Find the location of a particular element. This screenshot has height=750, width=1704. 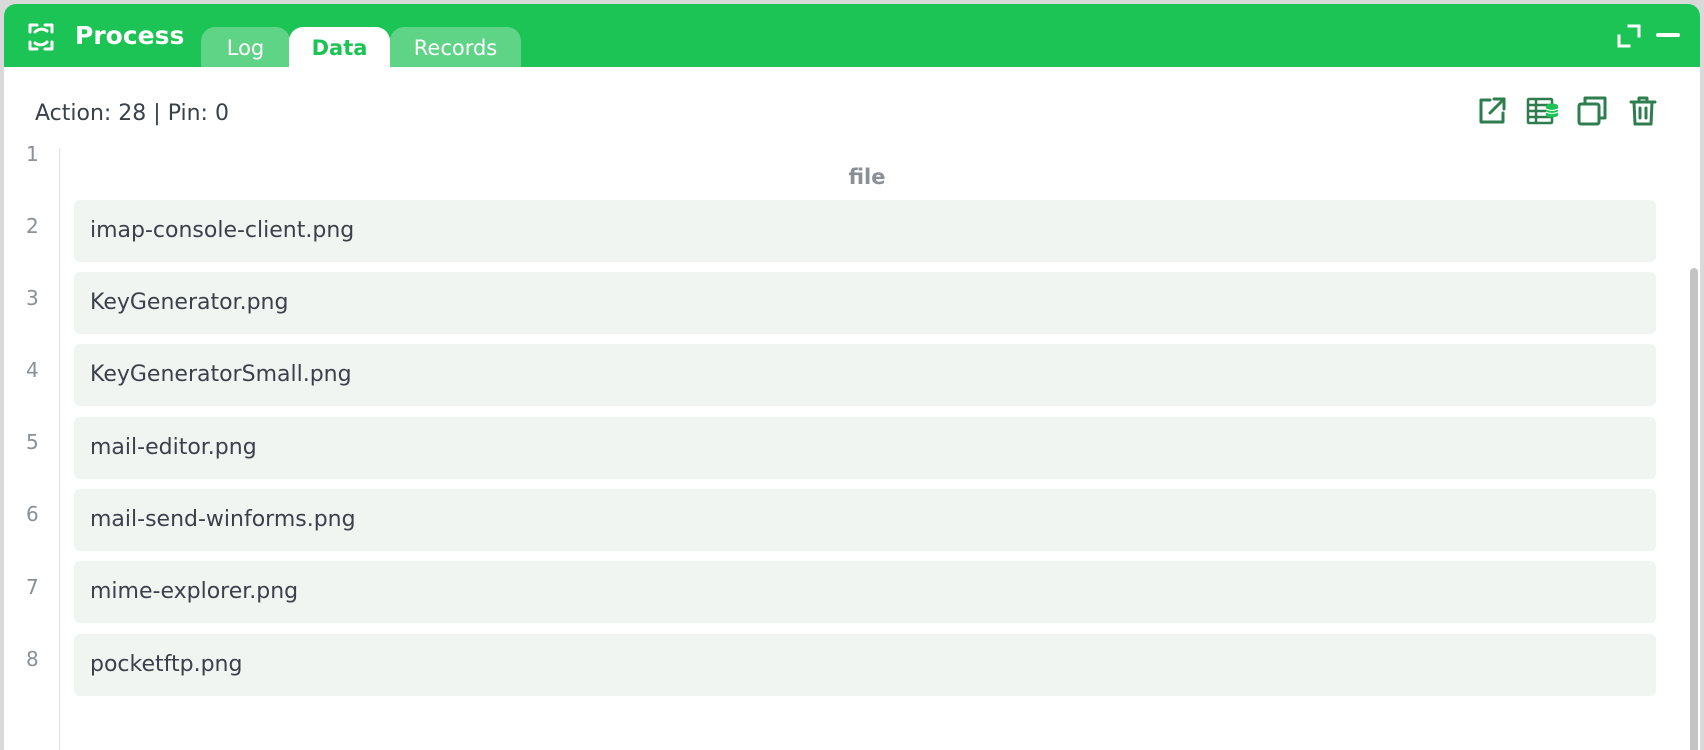

line-number: 3 is located at coordinates (32, 298).